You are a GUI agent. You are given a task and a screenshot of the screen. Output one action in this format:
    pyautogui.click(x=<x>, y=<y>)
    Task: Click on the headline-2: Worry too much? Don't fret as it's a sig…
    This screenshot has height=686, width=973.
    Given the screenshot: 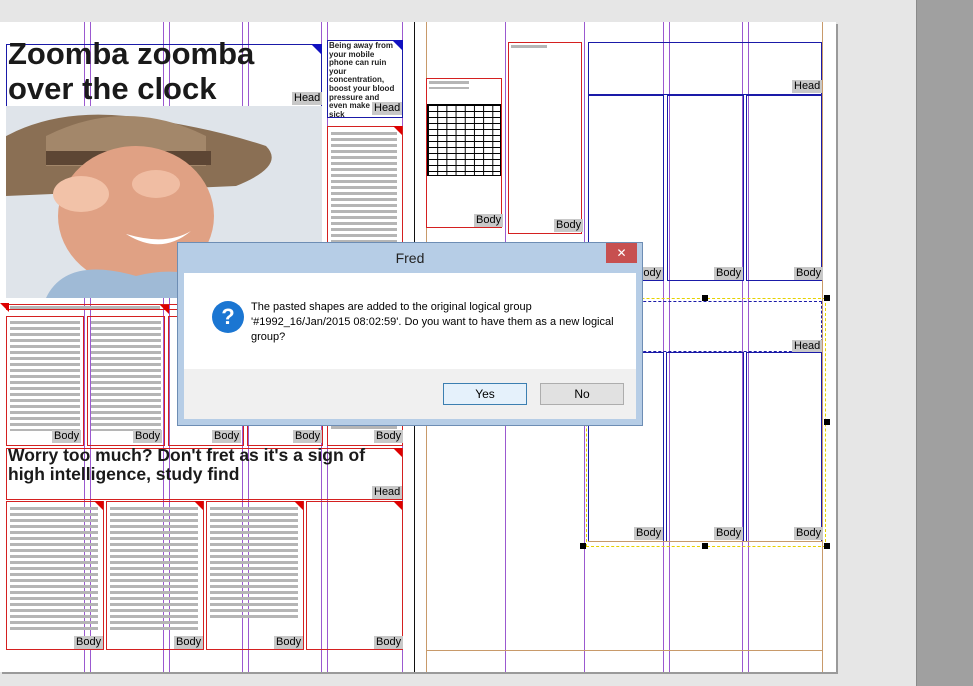 What is the action you would take?
    pyautogui.click(x=187, y=464)
    